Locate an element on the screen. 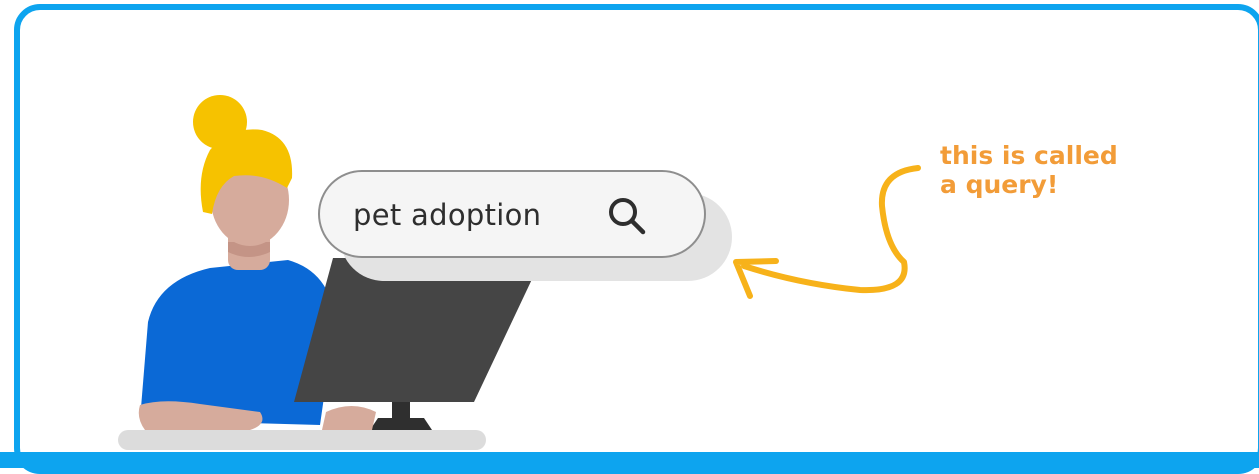 Image resolution: width=1259 pixels, height=474 pixels. monitor-stand is located at coordinates (401, 424).